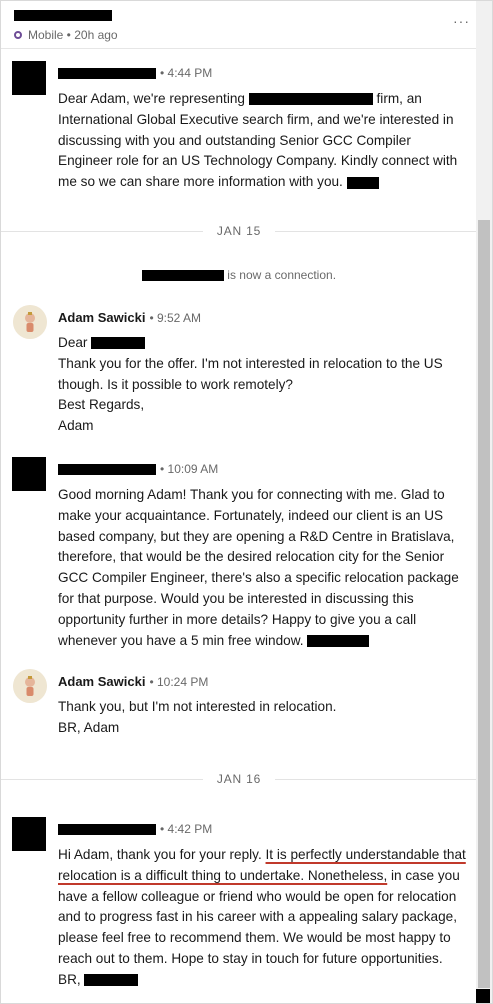 Image resolution: width=493 pixels, height=1004 pixels. Describe the element at coordinates (175, 317) in the screenshot. I see `message-time: • 9:52 AM` at that location.